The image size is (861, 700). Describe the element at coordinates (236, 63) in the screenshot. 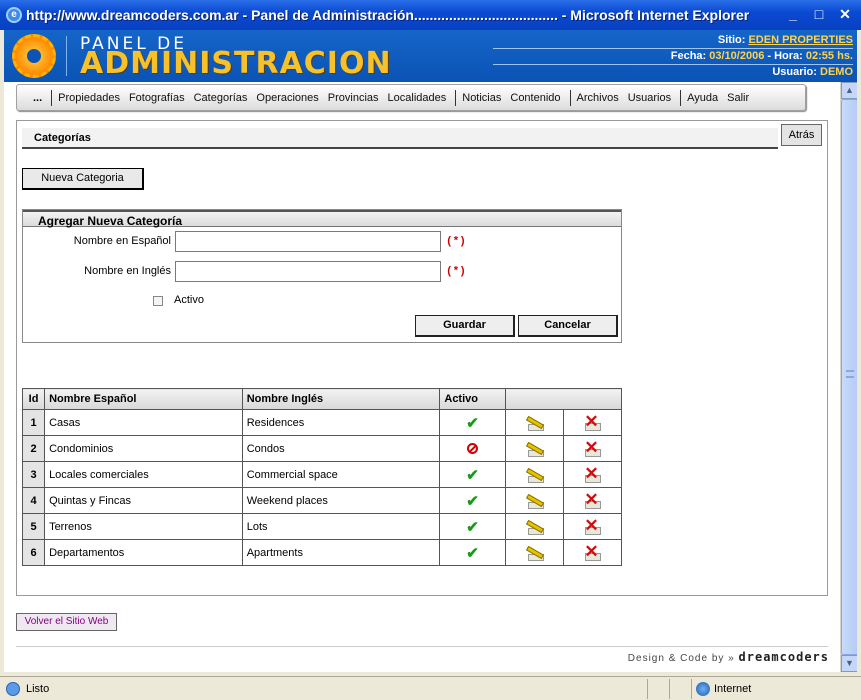

I see `header-title: ADMINISTRACION` at that location.